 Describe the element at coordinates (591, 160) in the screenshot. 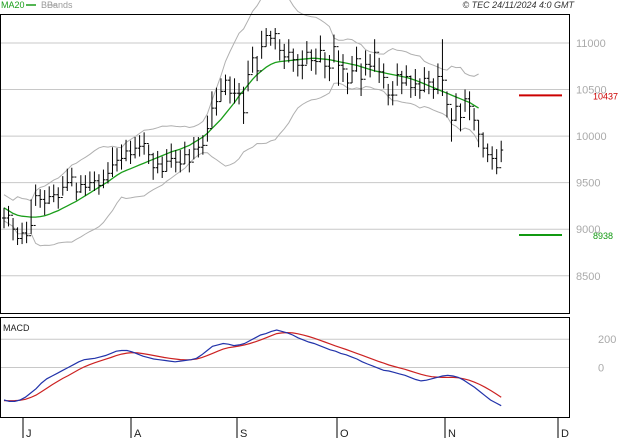

I see `price-axis: 8500 9000 9500 10000 10500 11000` at that location.